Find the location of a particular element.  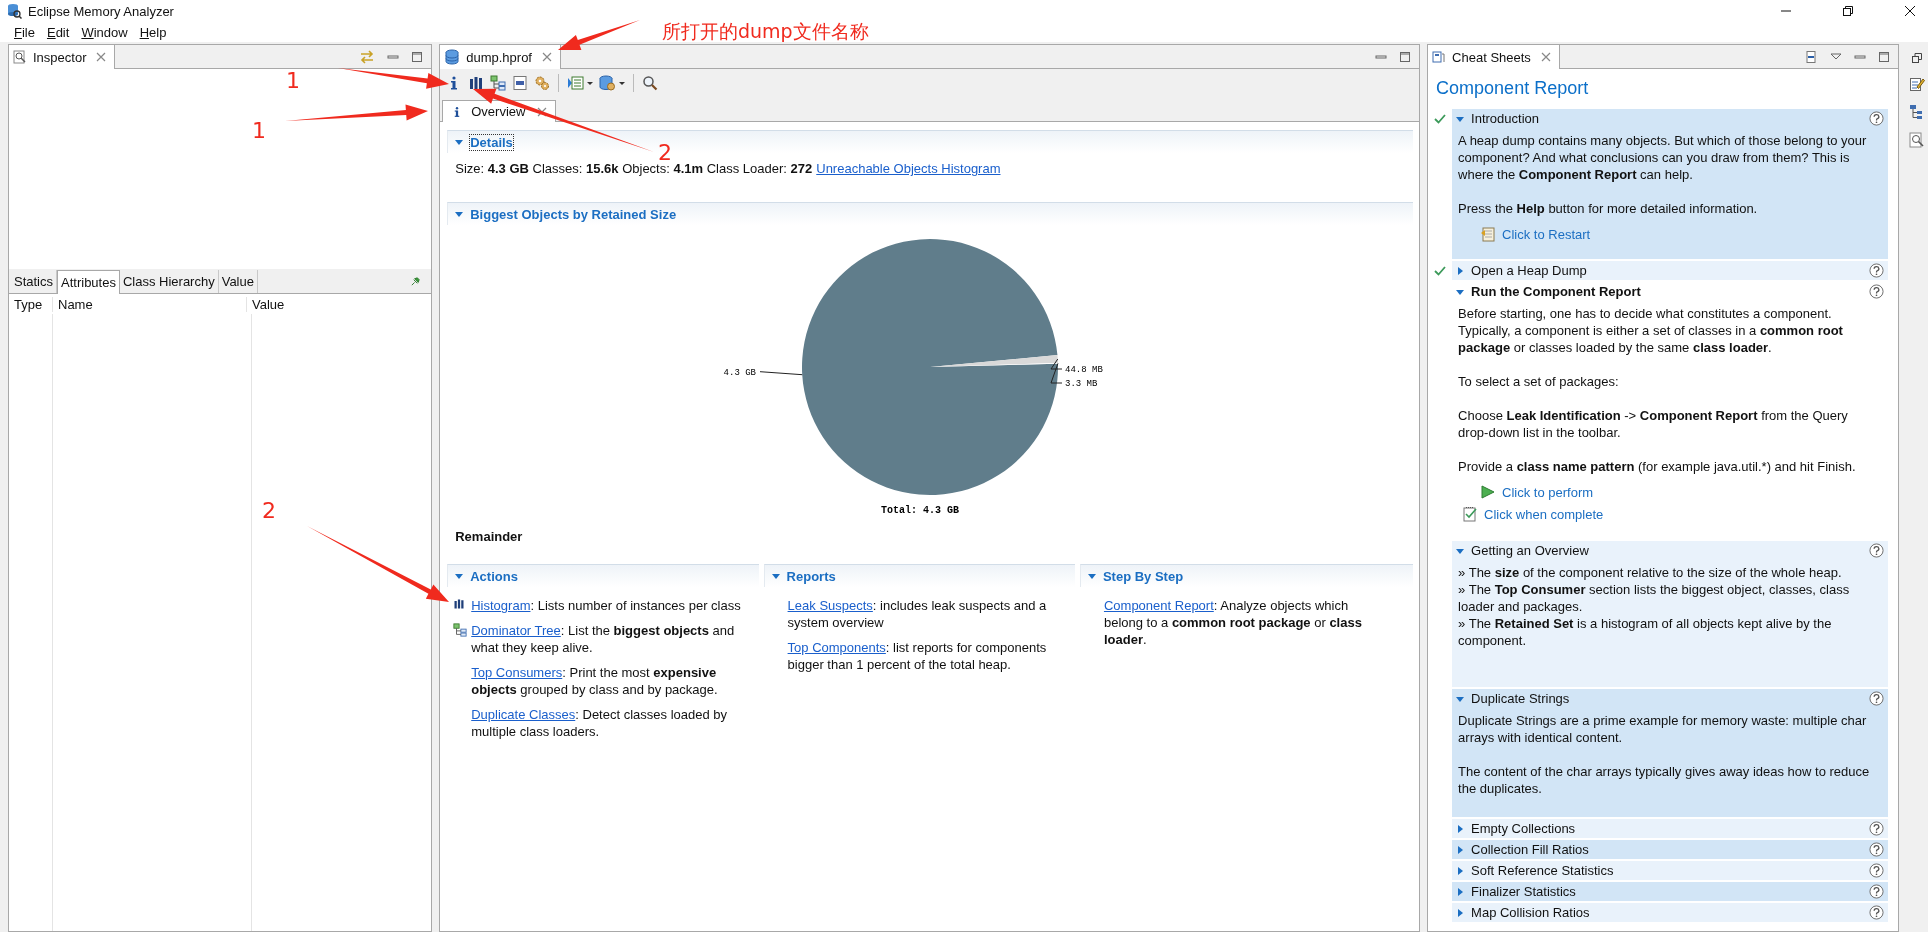

histogram-link: Unreachable Objects Histogram is located at coordinates (908, 168).